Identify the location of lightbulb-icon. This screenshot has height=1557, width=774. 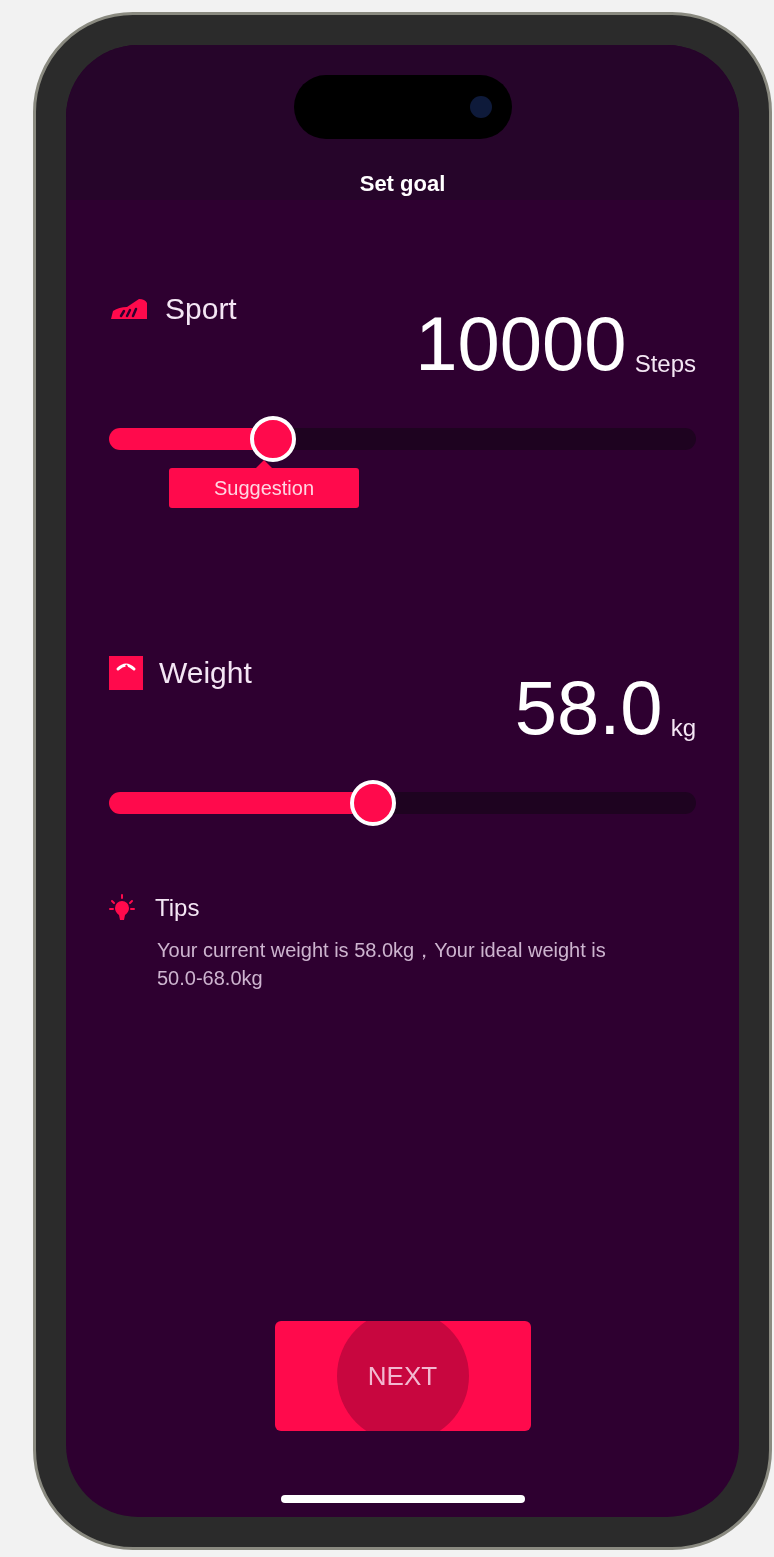
(122, 908).